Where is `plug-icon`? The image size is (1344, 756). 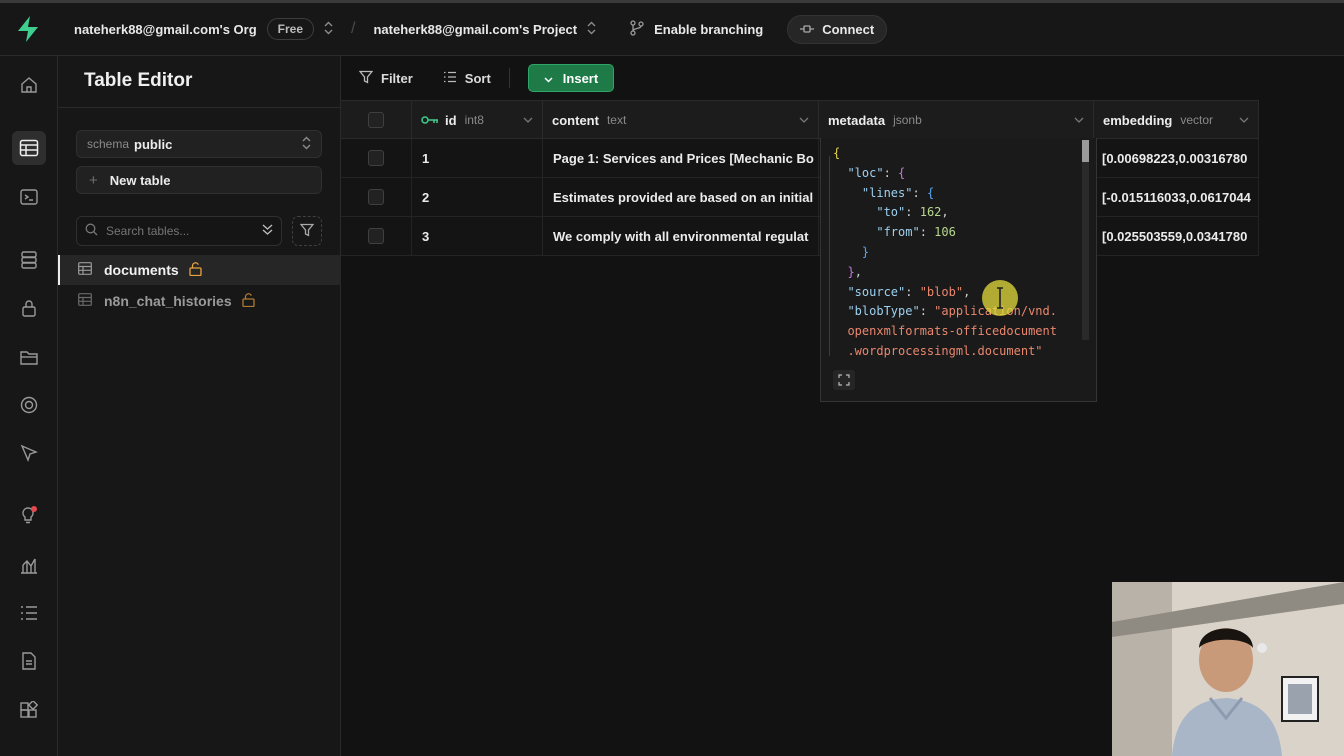 plug-icon is located at coordinates (807, 29).